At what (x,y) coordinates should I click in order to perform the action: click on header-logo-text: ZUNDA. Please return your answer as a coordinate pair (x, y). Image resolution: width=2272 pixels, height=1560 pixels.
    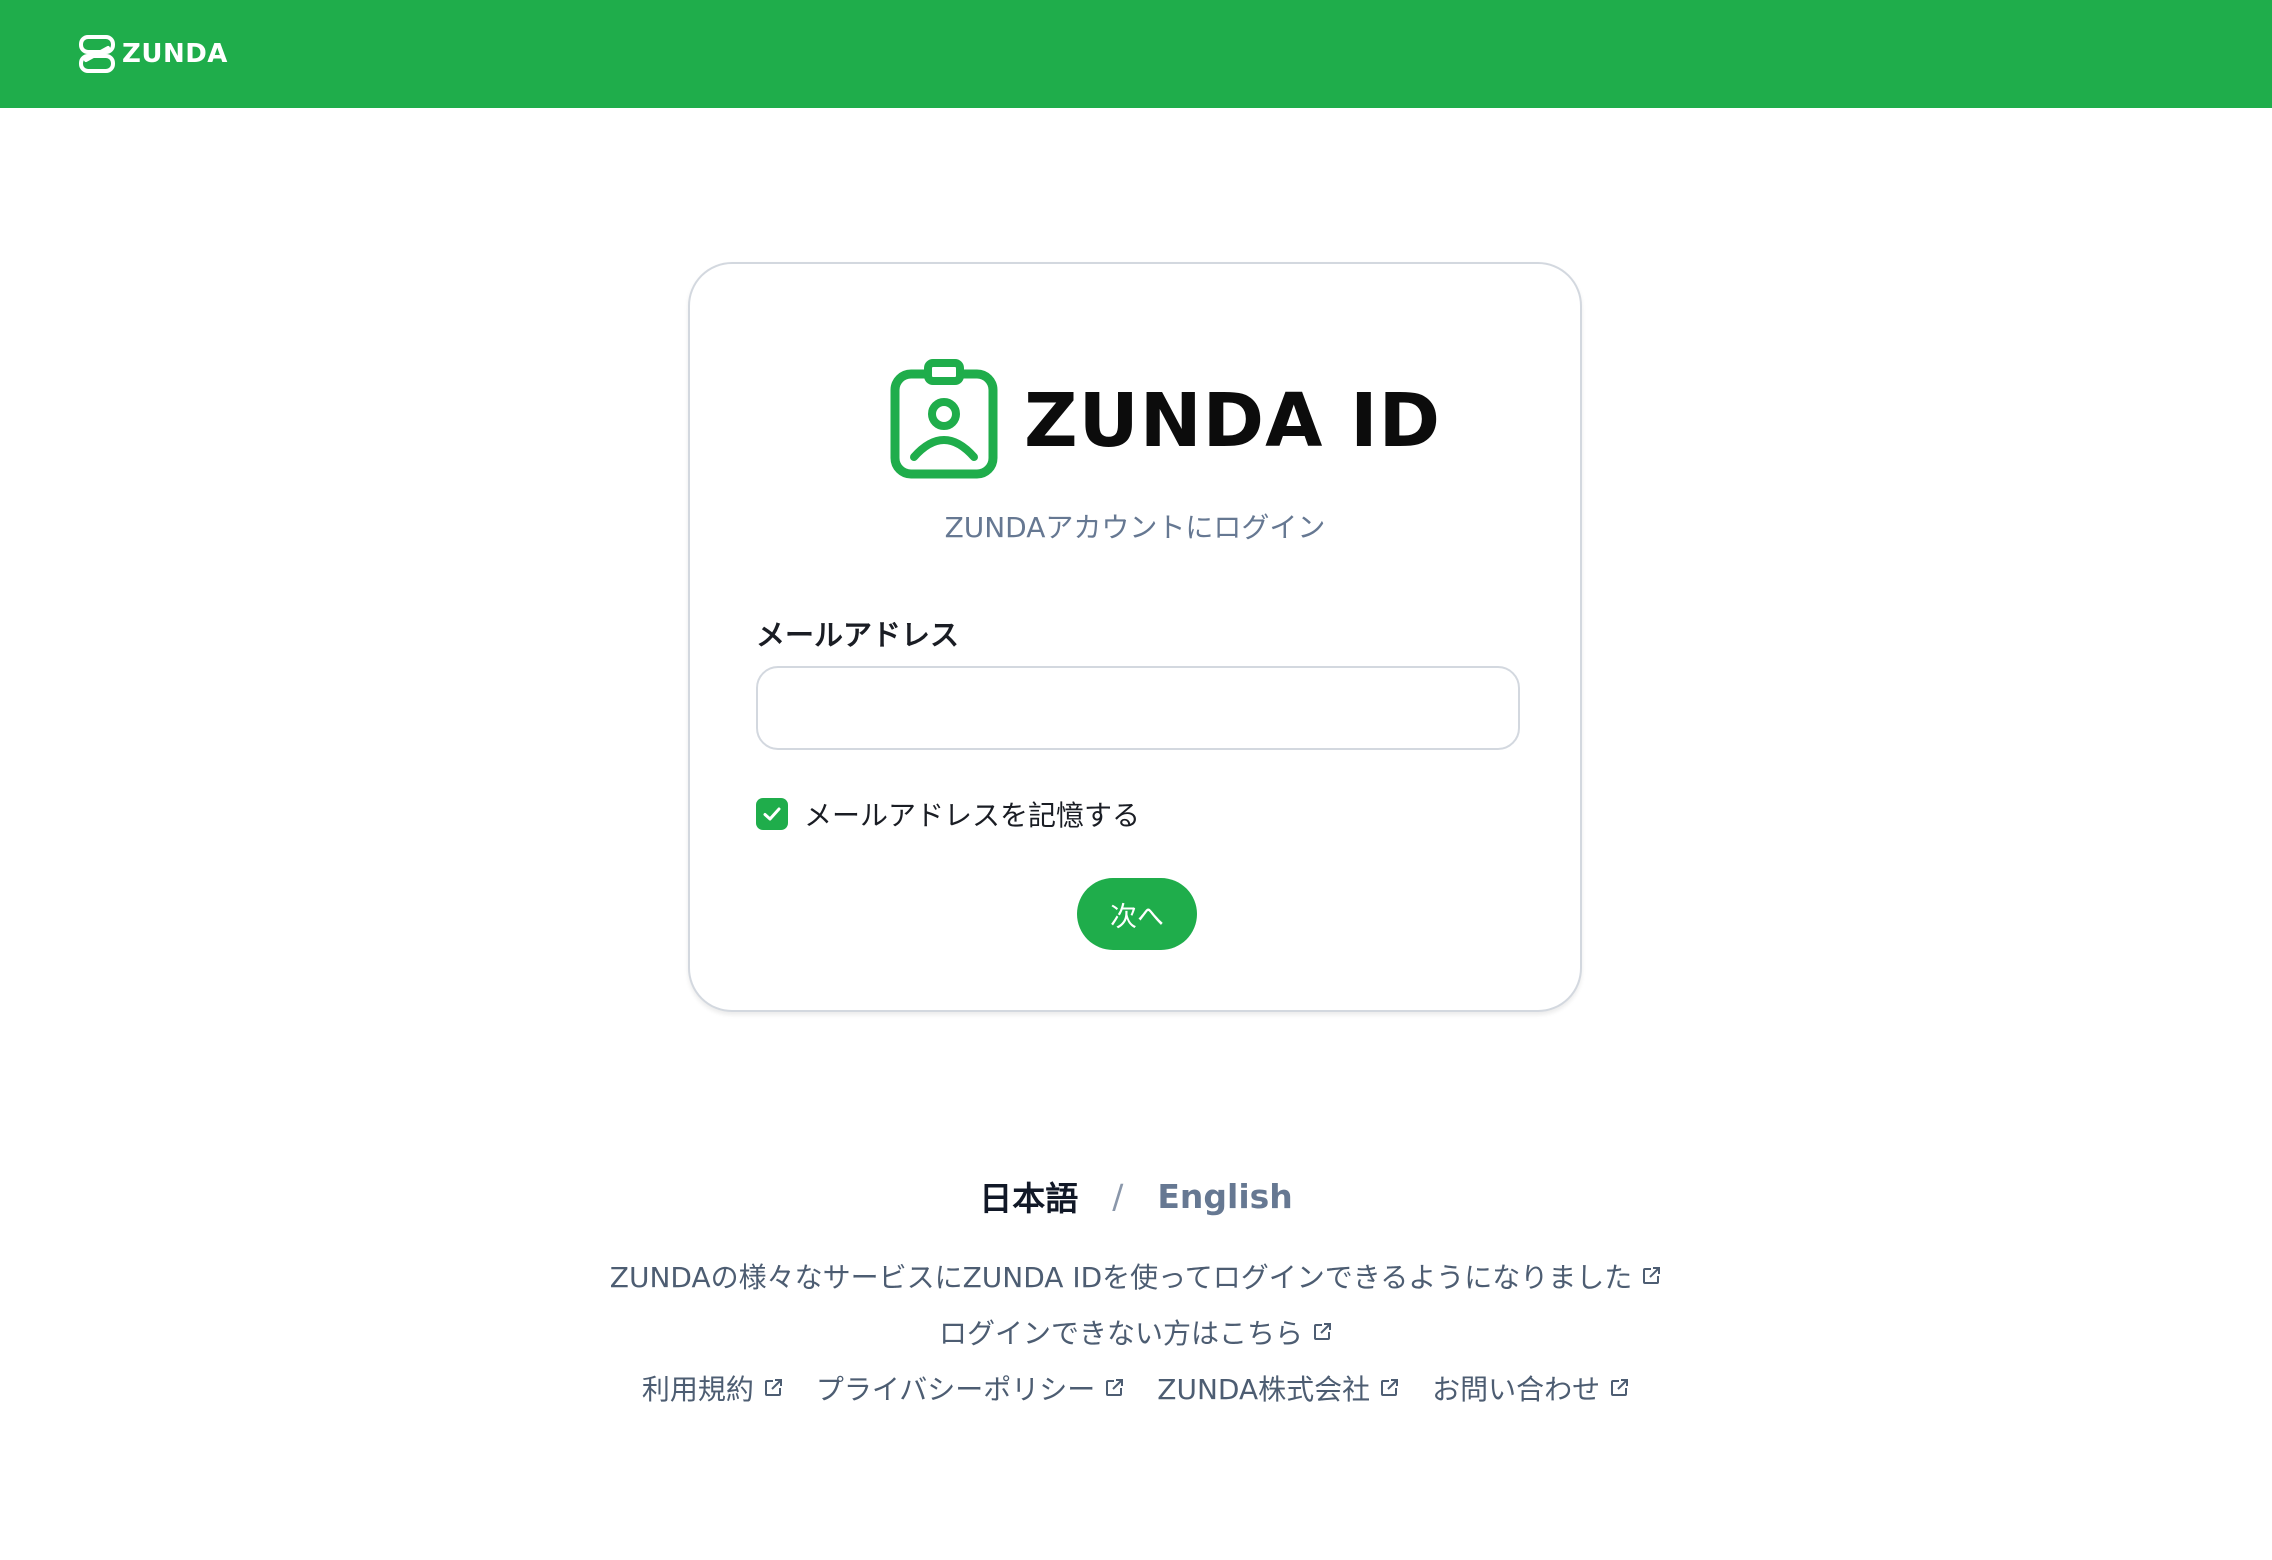
    Looking at the image, I should click on (175, 54).